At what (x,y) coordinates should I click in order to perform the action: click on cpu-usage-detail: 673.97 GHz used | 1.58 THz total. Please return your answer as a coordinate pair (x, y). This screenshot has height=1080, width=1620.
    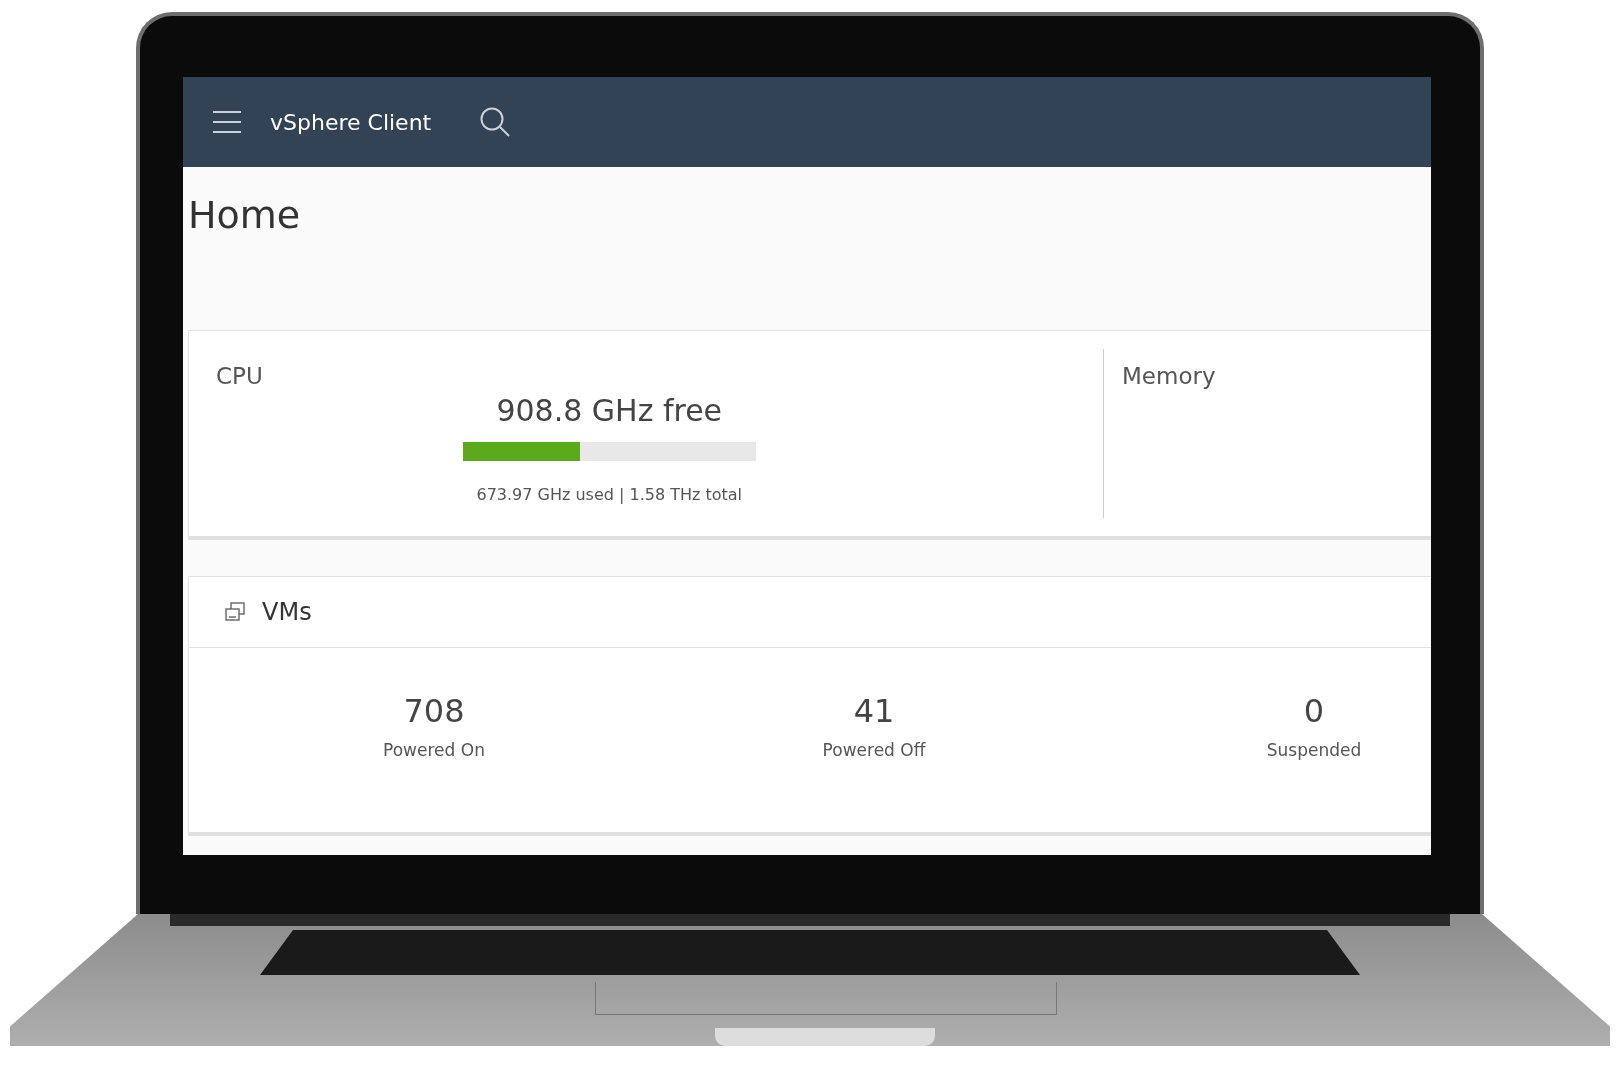
    Looking at the image, I should click on (609, 494).